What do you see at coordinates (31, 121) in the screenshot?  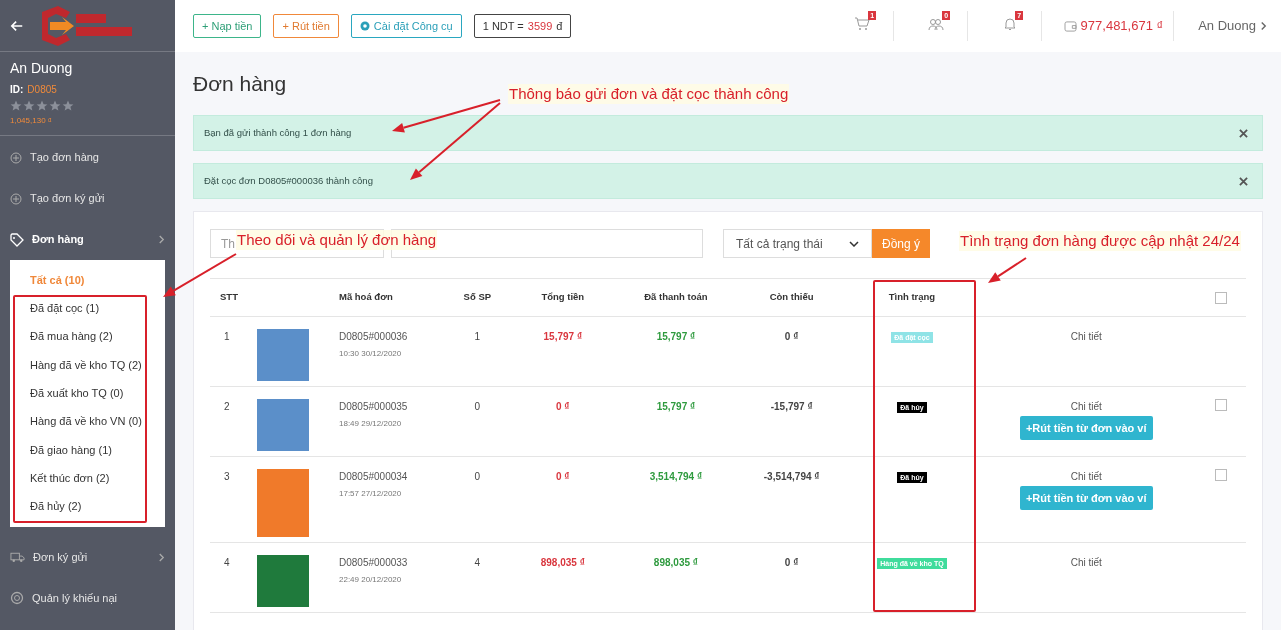 I see `balance: 1,045,130 ₫` at bounding box center [31, 121].